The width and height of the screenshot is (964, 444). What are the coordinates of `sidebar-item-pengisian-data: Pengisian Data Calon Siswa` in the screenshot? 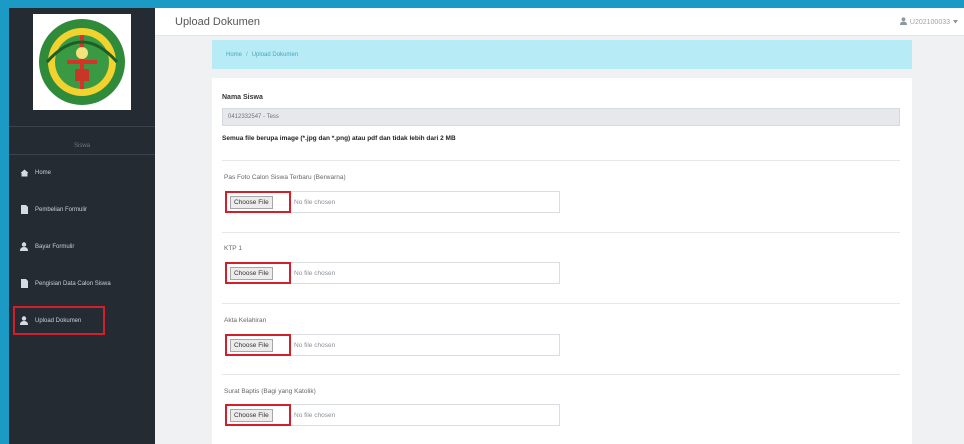 It's located at (82, 283).